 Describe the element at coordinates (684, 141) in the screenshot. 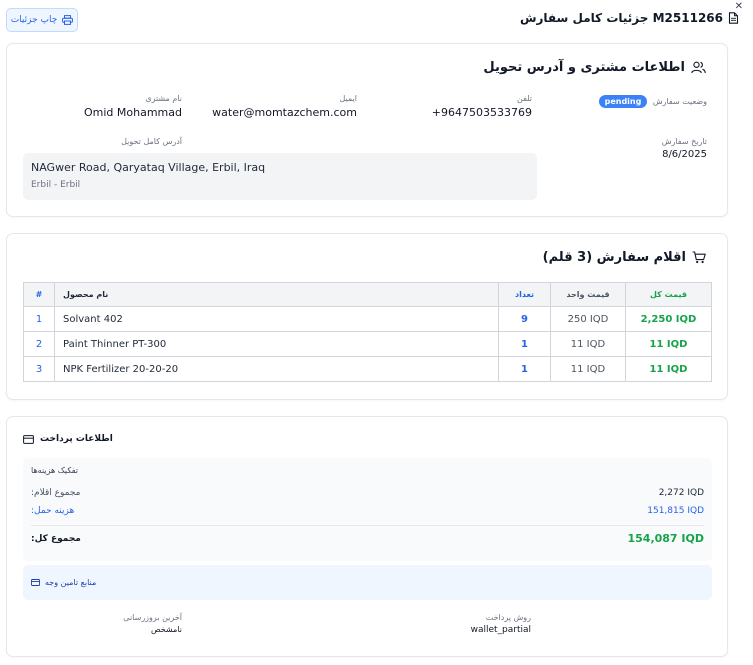

I see `order-date-label: تاریخ سفارش` at that location.